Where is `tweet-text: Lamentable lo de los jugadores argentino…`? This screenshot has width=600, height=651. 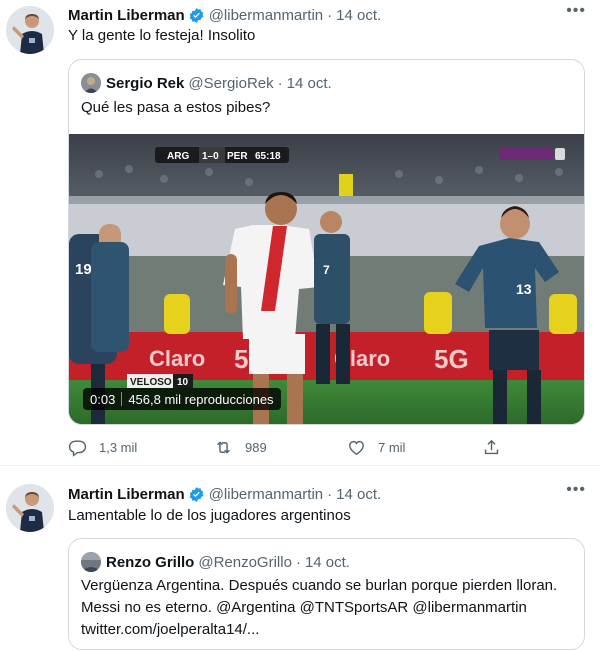 tweet-text: Lamentable lo de los jugadores argentino… is located at coordinates (209, 515).